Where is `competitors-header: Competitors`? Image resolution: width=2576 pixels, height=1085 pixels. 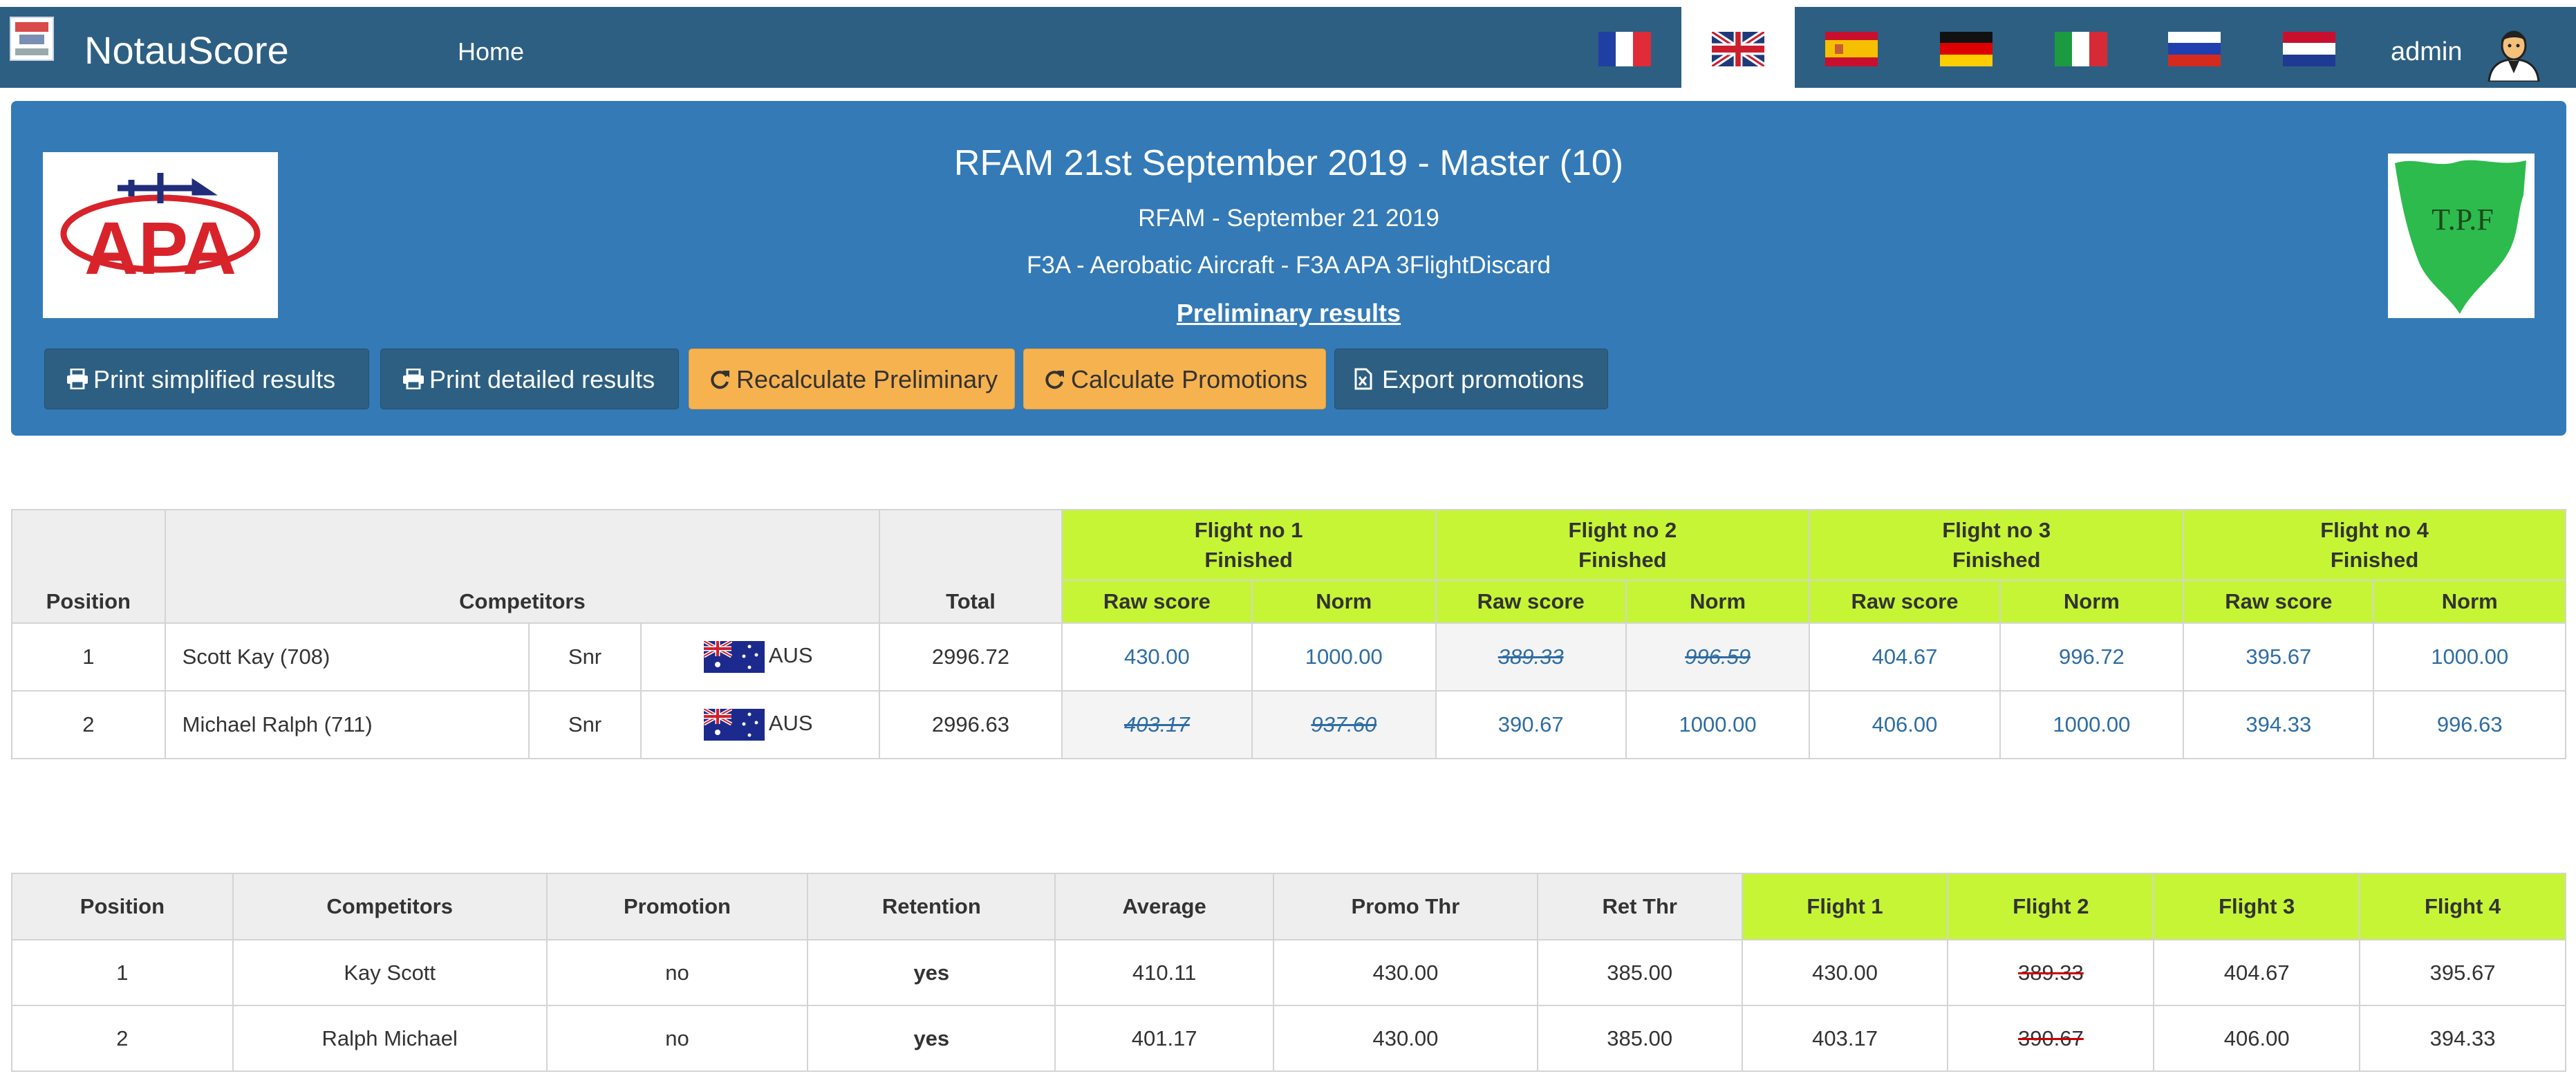
competitors-header: Competitors is located at coordinates (390, 906).